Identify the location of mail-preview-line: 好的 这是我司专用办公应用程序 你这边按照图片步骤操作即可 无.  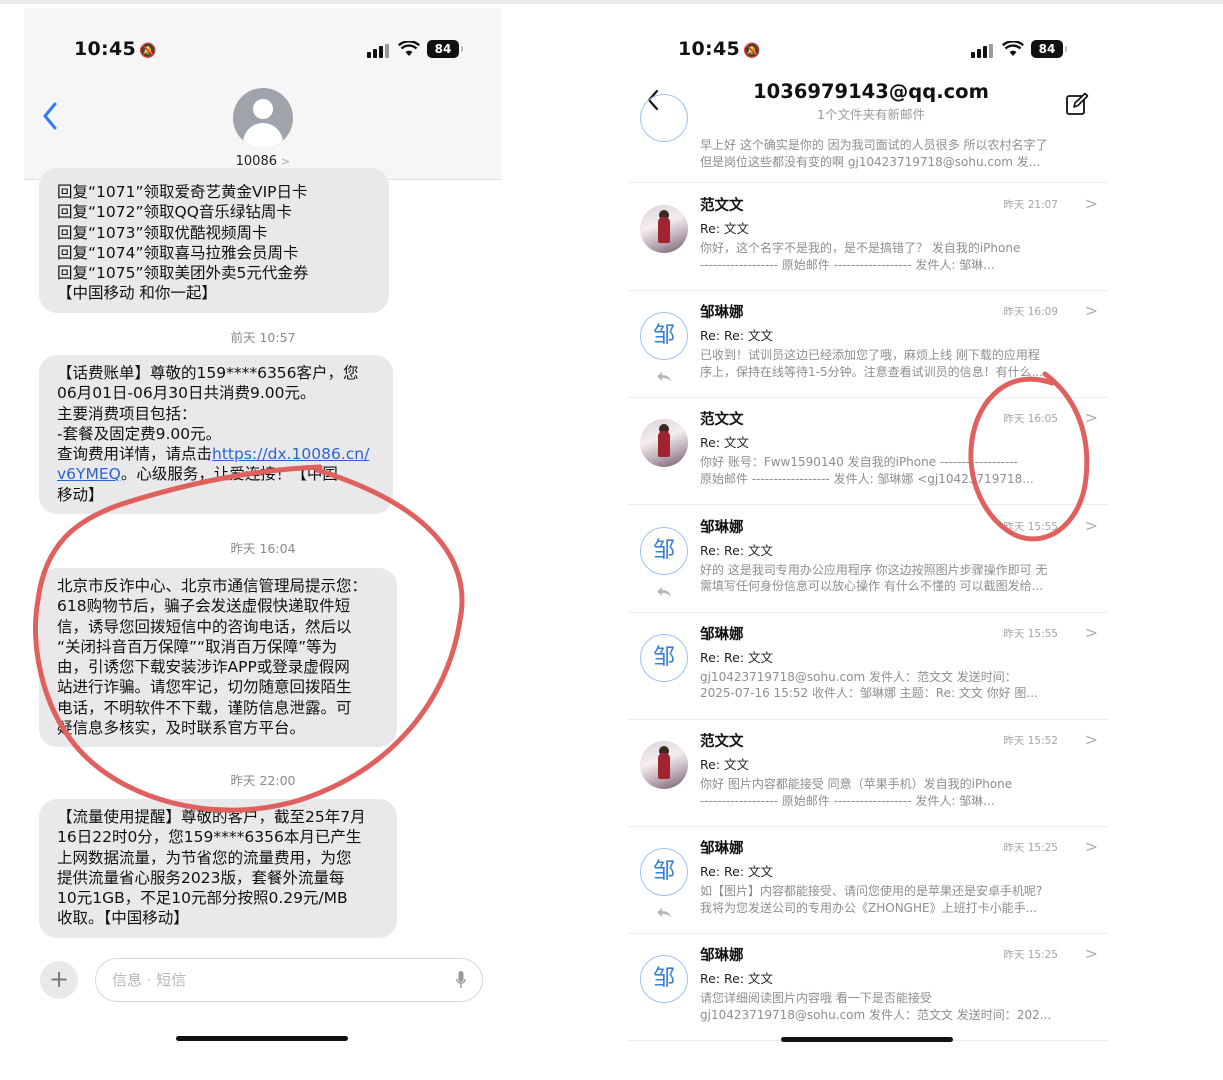
(874, 569).